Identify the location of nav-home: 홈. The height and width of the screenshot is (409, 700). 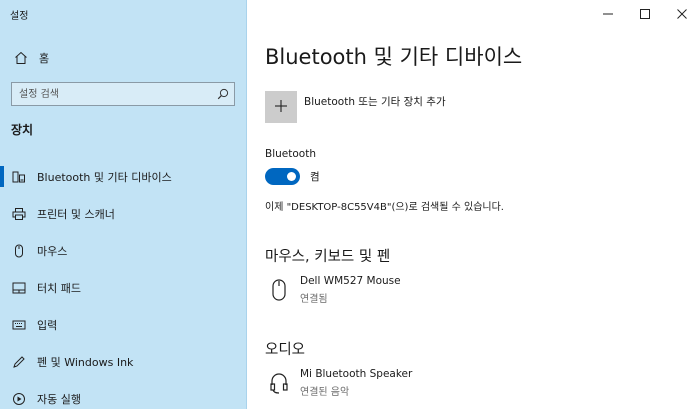
(123, 58).